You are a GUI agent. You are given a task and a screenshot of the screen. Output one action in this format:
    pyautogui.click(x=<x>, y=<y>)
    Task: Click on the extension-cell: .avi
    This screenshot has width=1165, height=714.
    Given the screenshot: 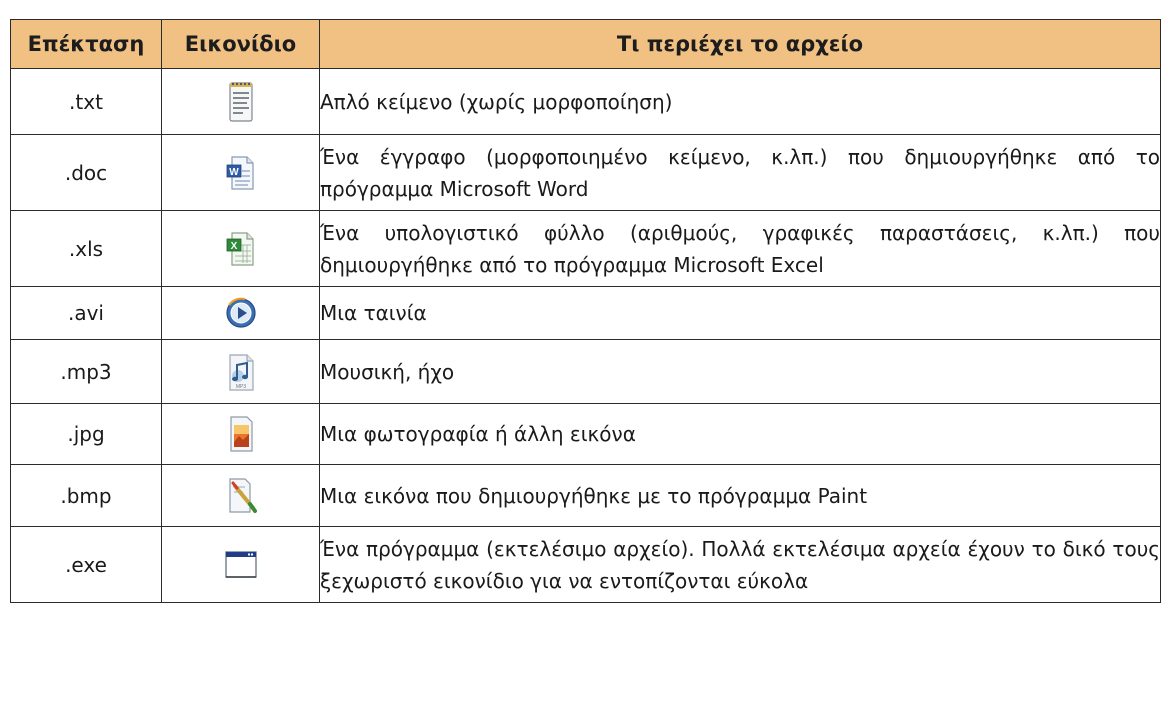 What is the action you would take?
    pyautogui.click(x=86, y=313)
    